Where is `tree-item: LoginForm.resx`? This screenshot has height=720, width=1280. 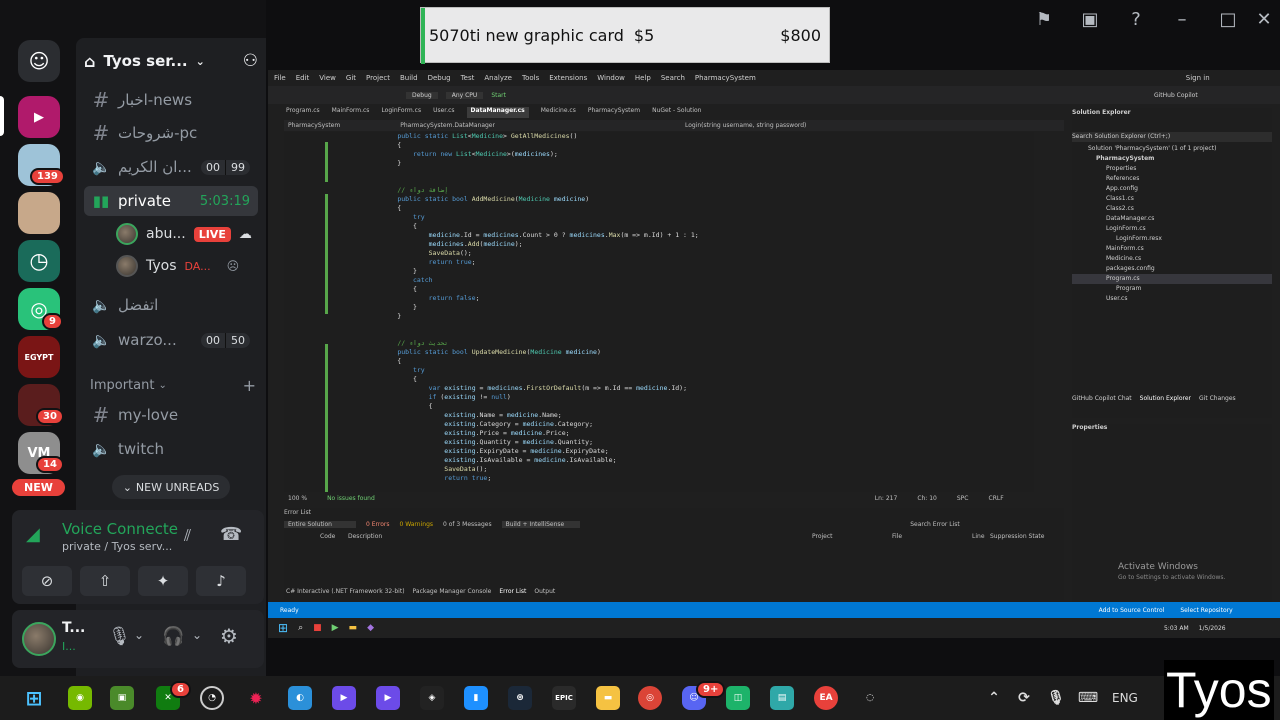
tree-item: LoginForm.resx is located at coordinates (1172, 239).